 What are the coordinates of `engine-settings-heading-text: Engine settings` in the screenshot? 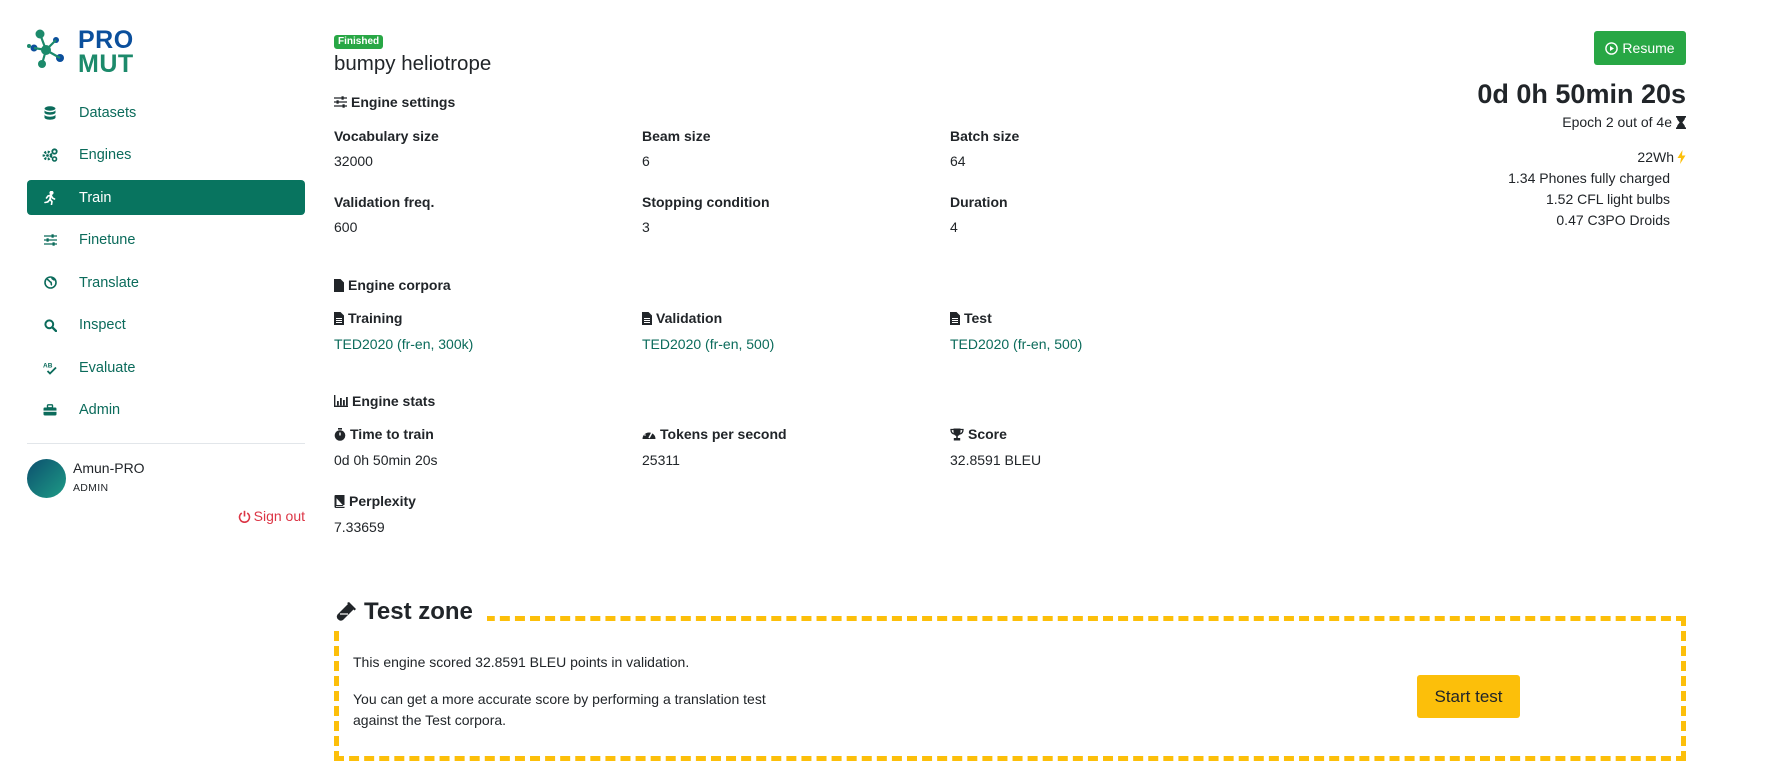 It's located at (403, 102).